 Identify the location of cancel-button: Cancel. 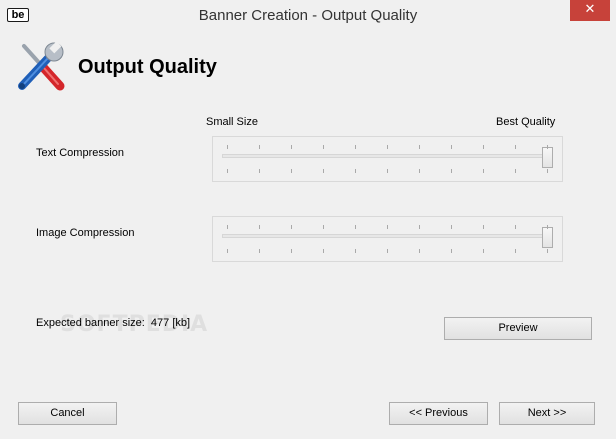
(67, 413).